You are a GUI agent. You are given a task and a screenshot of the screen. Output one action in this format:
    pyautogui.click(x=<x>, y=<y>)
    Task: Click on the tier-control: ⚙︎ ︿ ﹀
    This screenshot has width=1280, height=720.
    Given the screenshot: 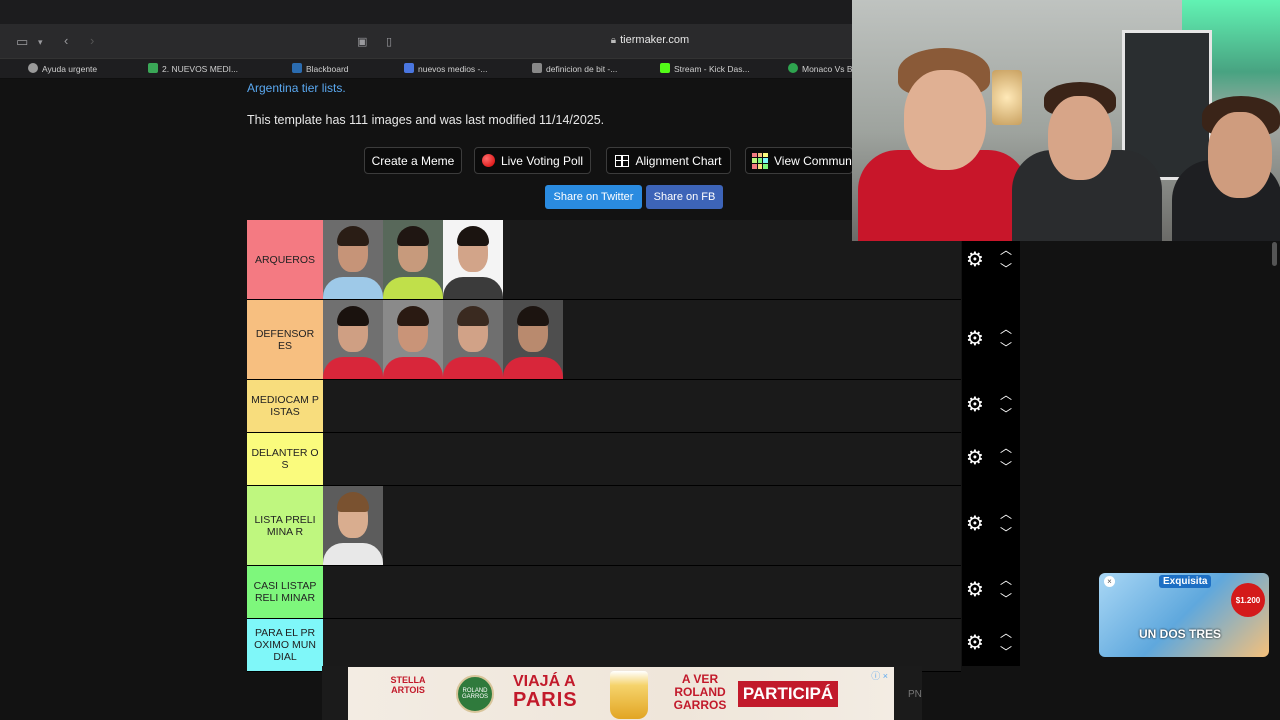 What is the action you would take?
    pyautogui.click(x=991, y=270)
    